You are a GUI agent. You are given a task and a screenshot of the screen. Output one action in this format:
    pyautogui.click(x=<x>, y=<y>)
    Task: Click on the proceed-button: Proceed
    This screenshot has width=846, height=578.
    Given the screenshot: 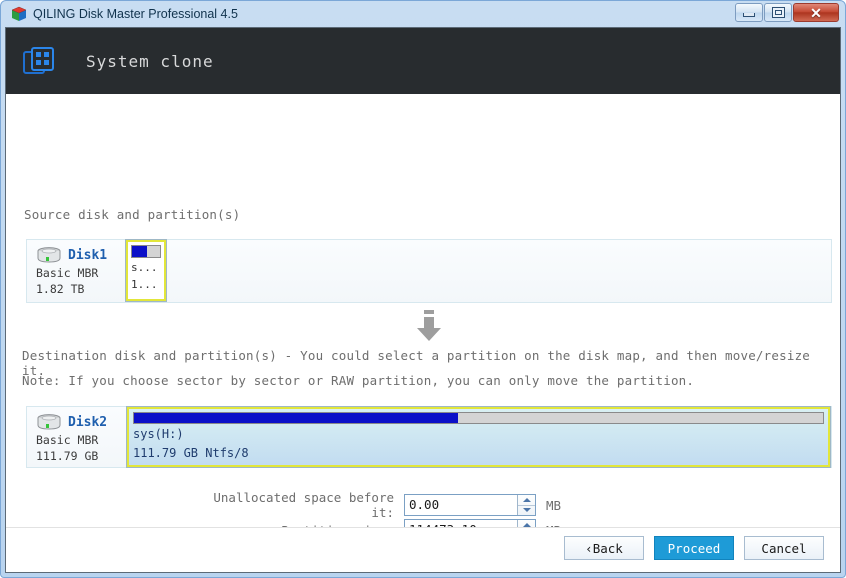 What is the action you would take?
    pyautogui.click(x=694, y=548)
    